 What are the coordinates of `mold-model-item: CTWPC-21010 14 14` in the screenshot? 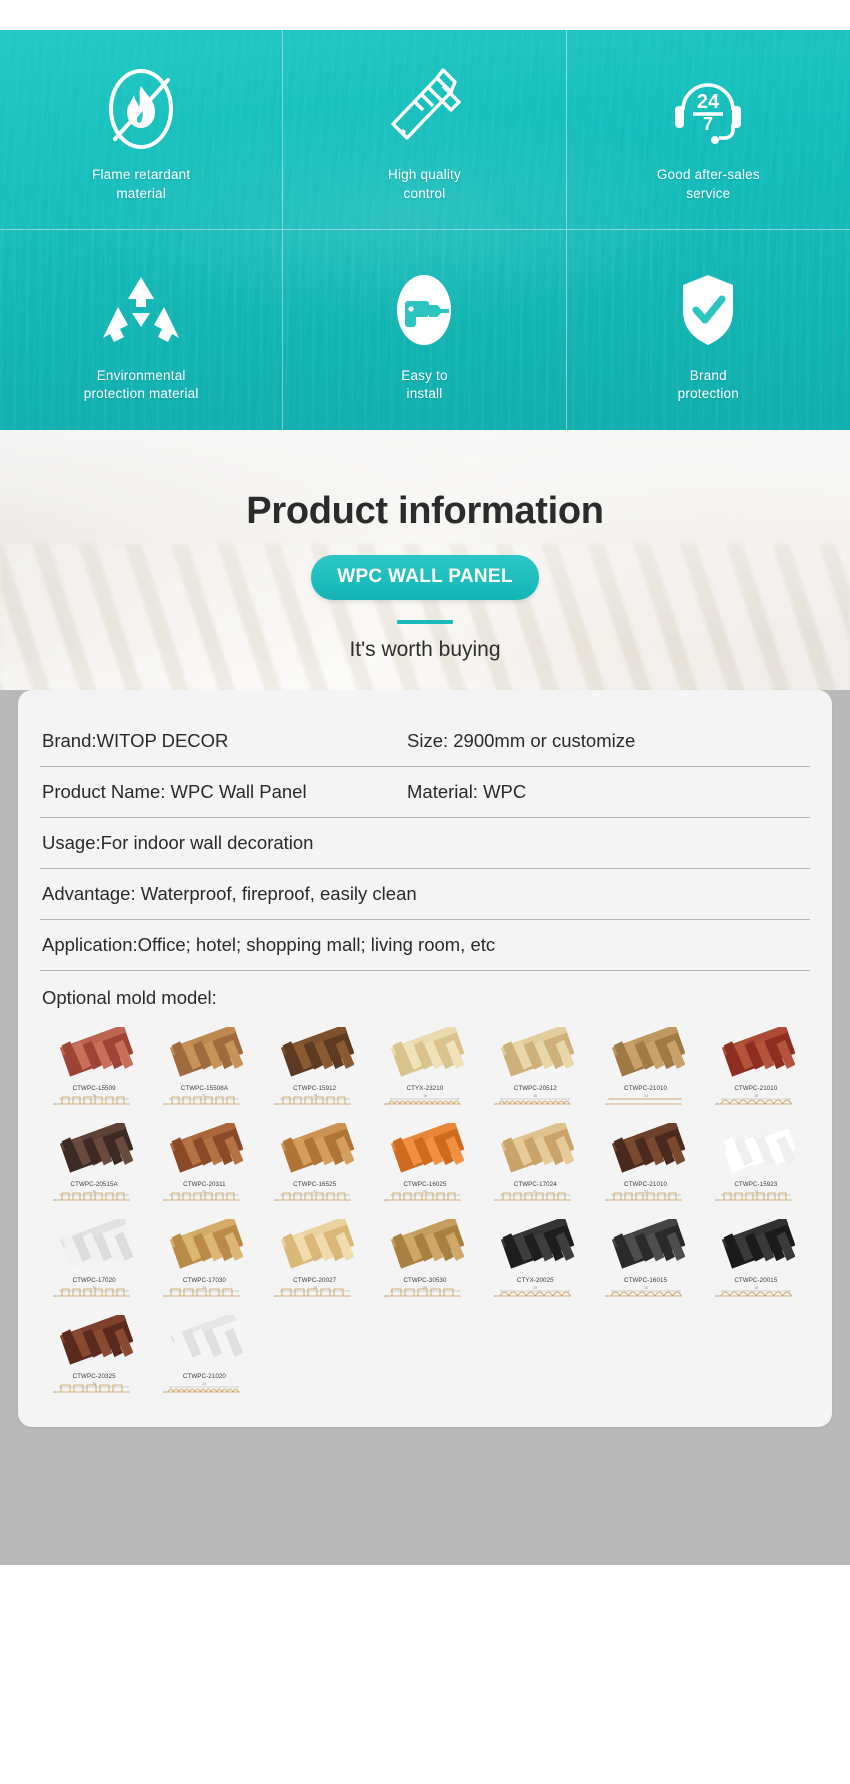 It's located at (645, 1067).